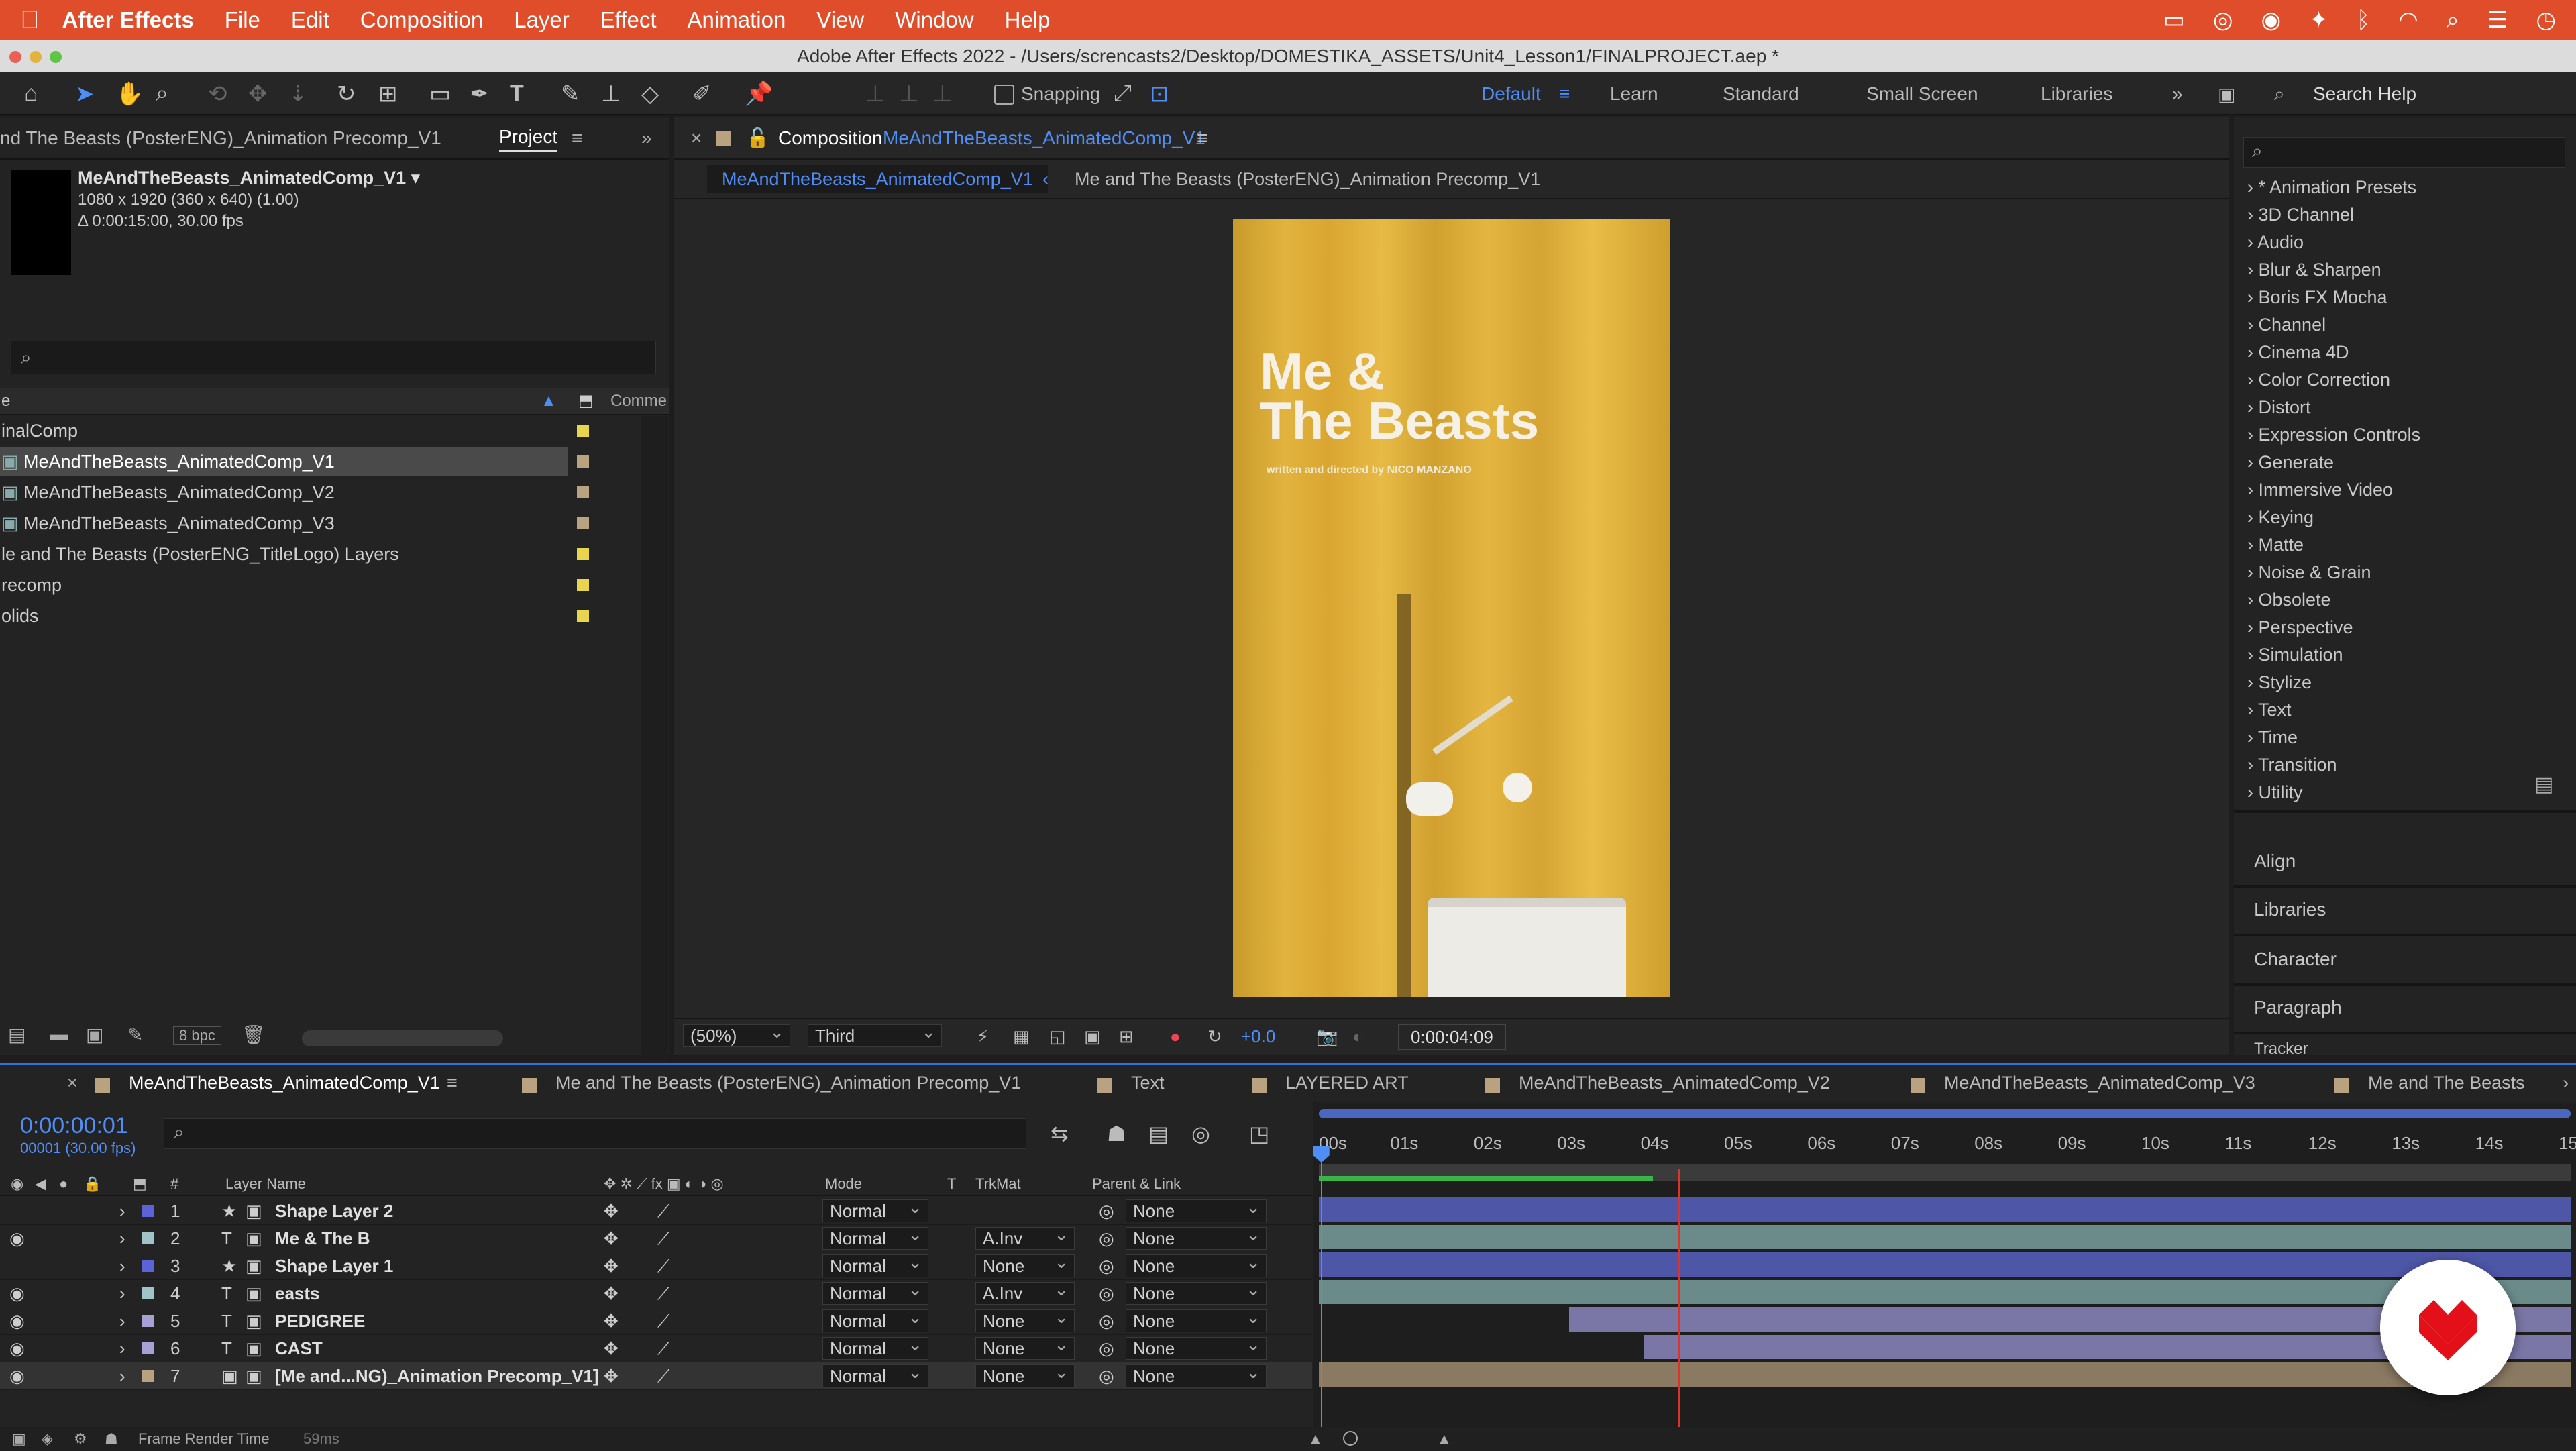  I want to click on timeline-tab-active: MeAndTheBeasts_AnimatedComp_V1, so click(284, 1083).